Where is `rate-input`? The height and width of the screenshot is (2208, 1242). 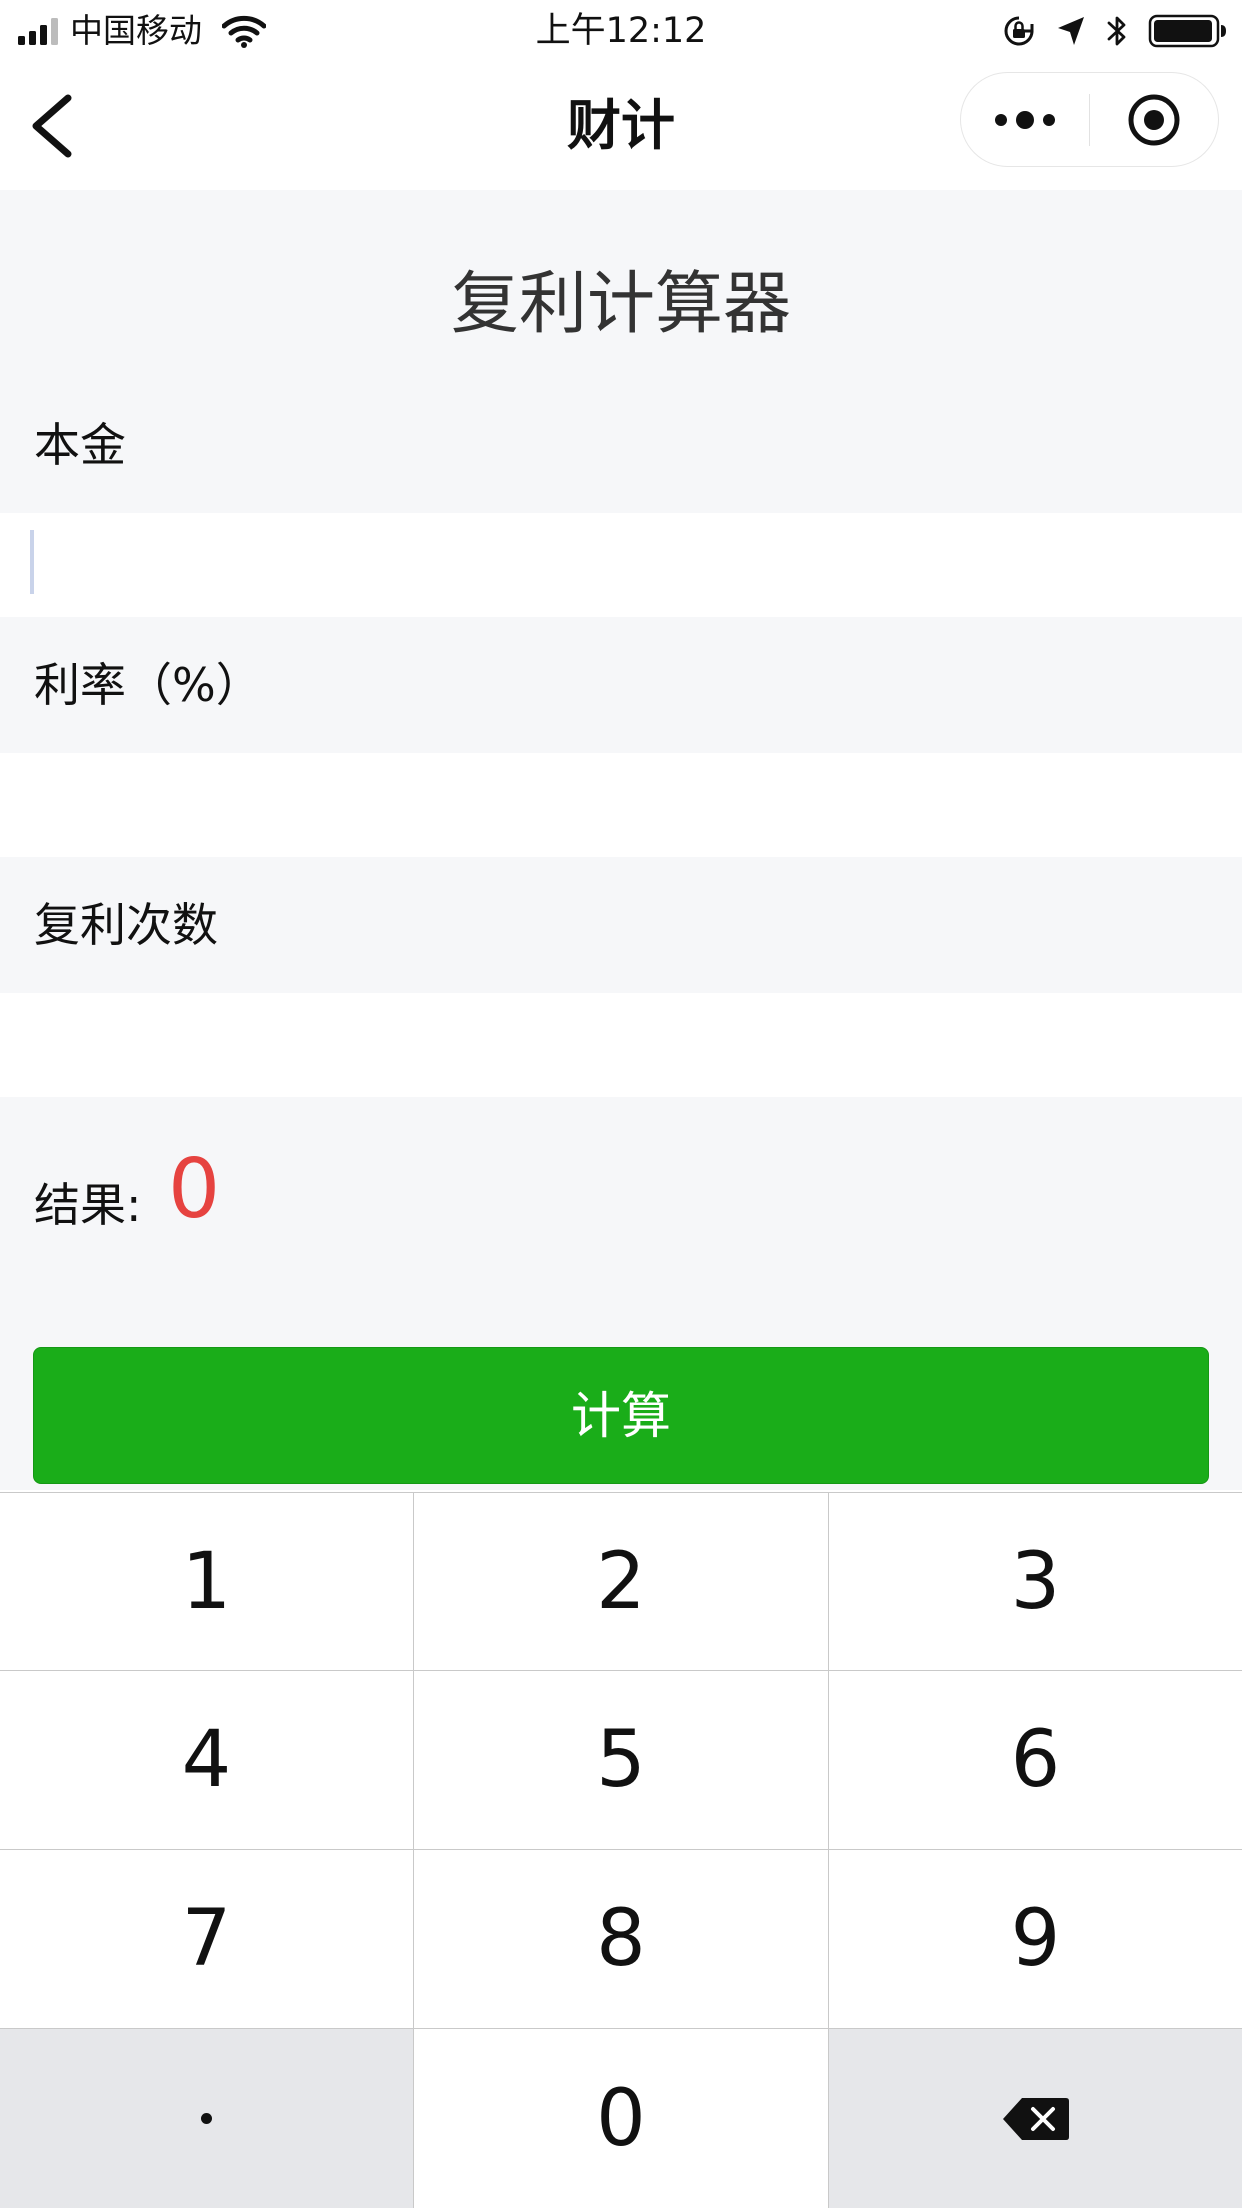
rate-input is located at coordinates (621, 805).